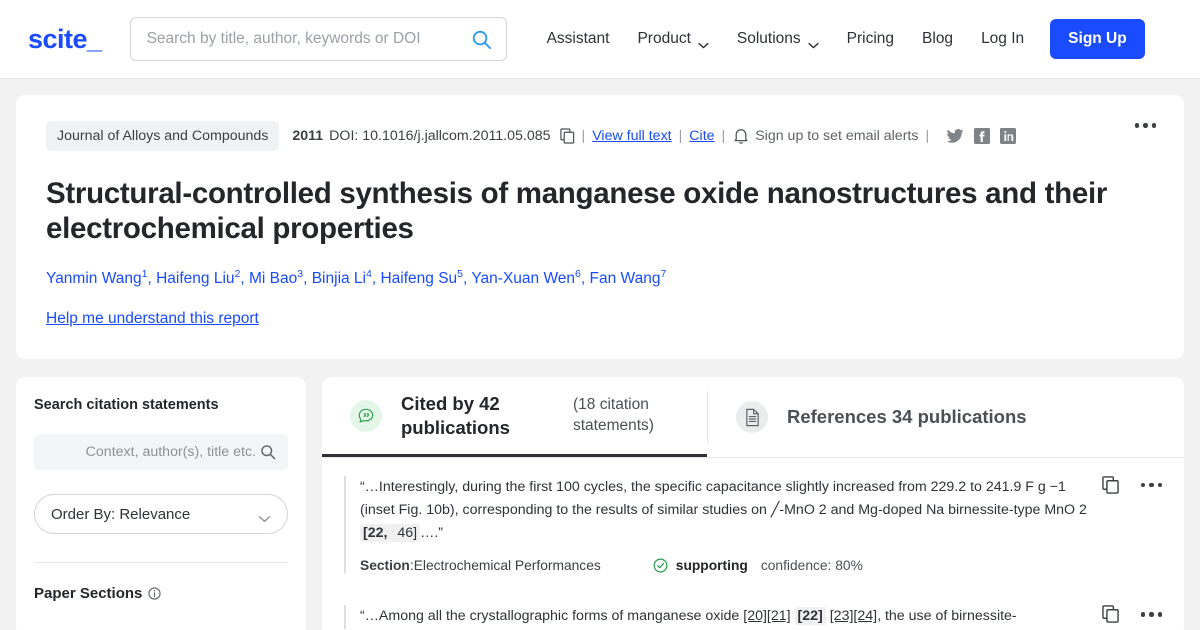 This screenshot has height=630, width=1200. I want to click on author: Yanmin Wang1, so click(96, 277).